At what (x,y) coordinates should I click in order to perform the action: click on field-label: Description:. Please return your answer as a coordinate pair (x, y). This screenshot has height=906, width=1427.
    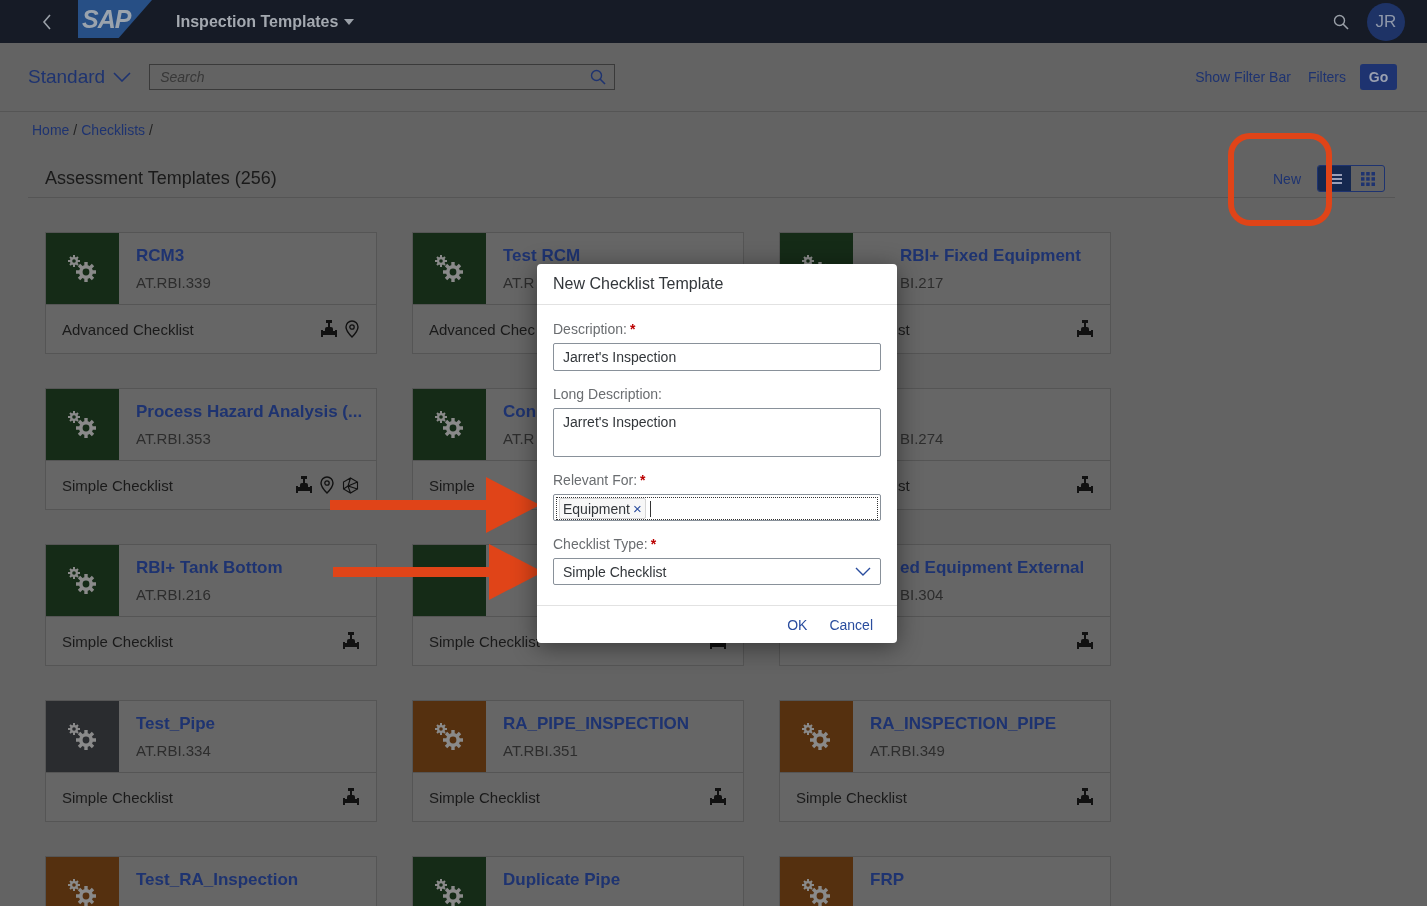
    Looking at the image, I should click on (590, 329).